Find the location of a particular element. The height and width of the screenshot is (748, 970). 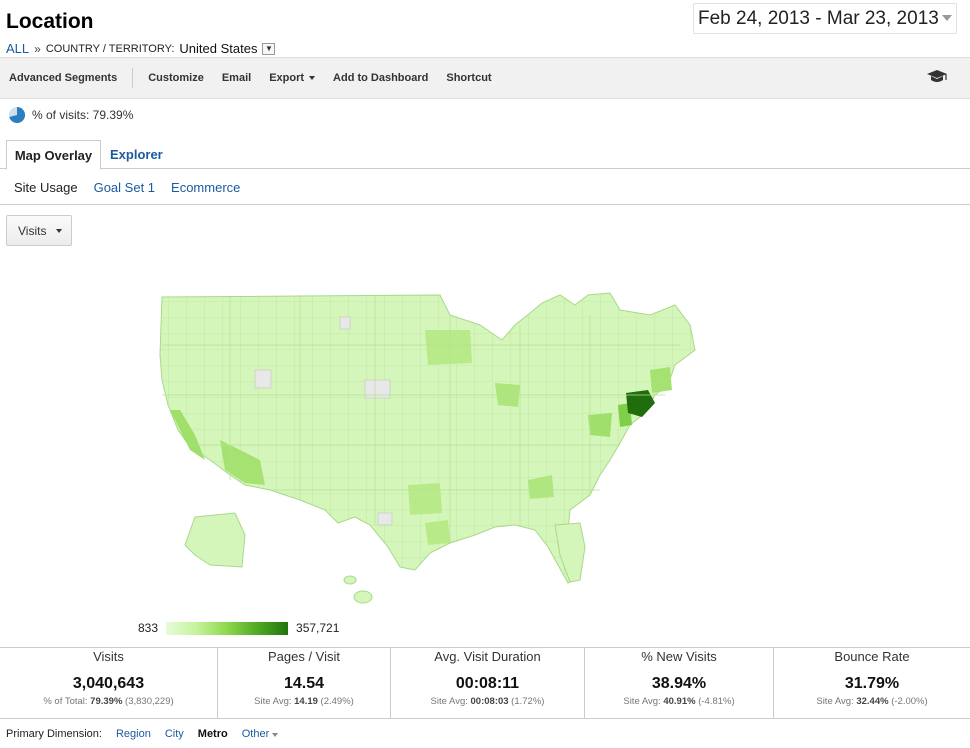

page-title: Location is located at coordinates (50, 21).